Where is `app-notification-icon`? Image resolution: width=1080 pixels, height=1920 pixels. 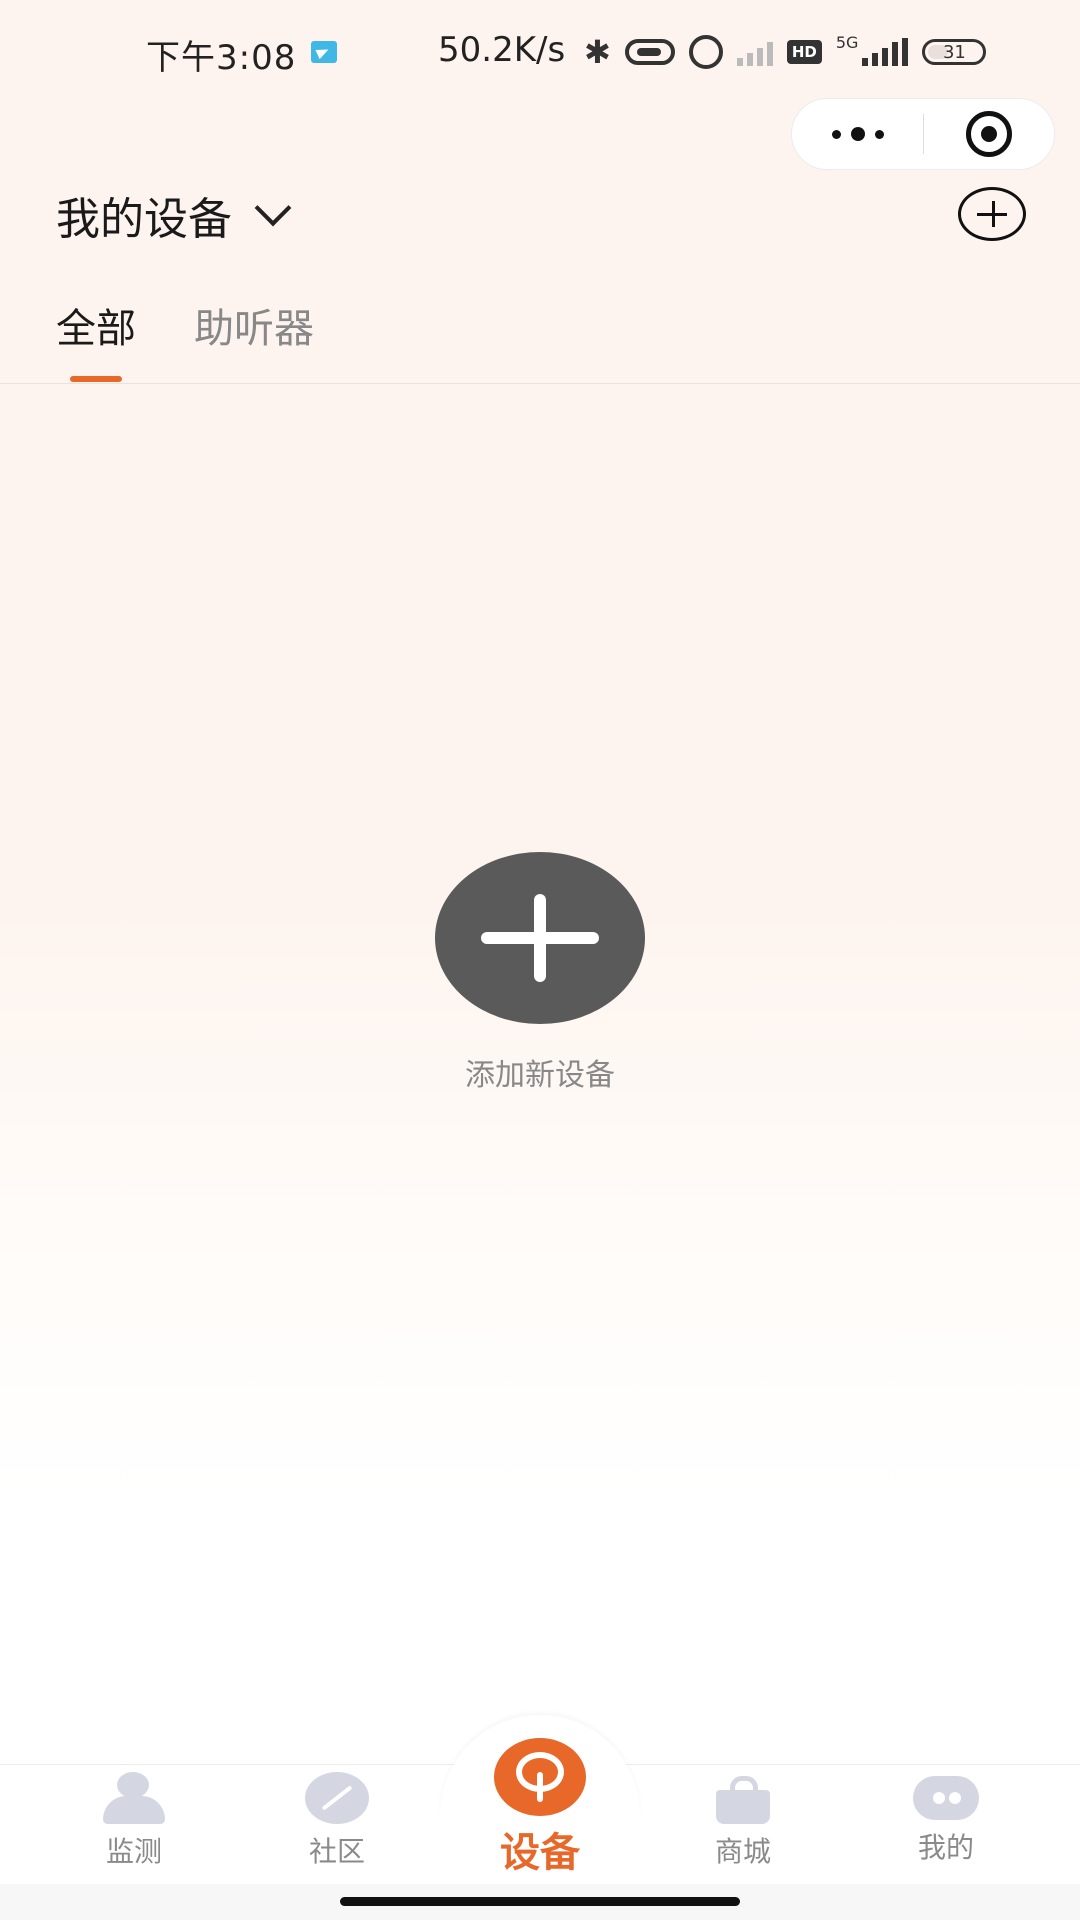
app-notification-icon is located at coordinates (324, 52).